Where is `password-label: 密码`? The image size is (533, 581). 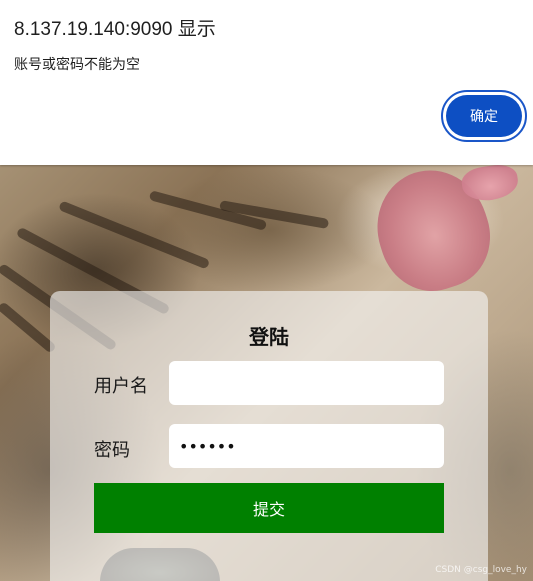 password-label: 密码 is located at coordinates (112, 450).